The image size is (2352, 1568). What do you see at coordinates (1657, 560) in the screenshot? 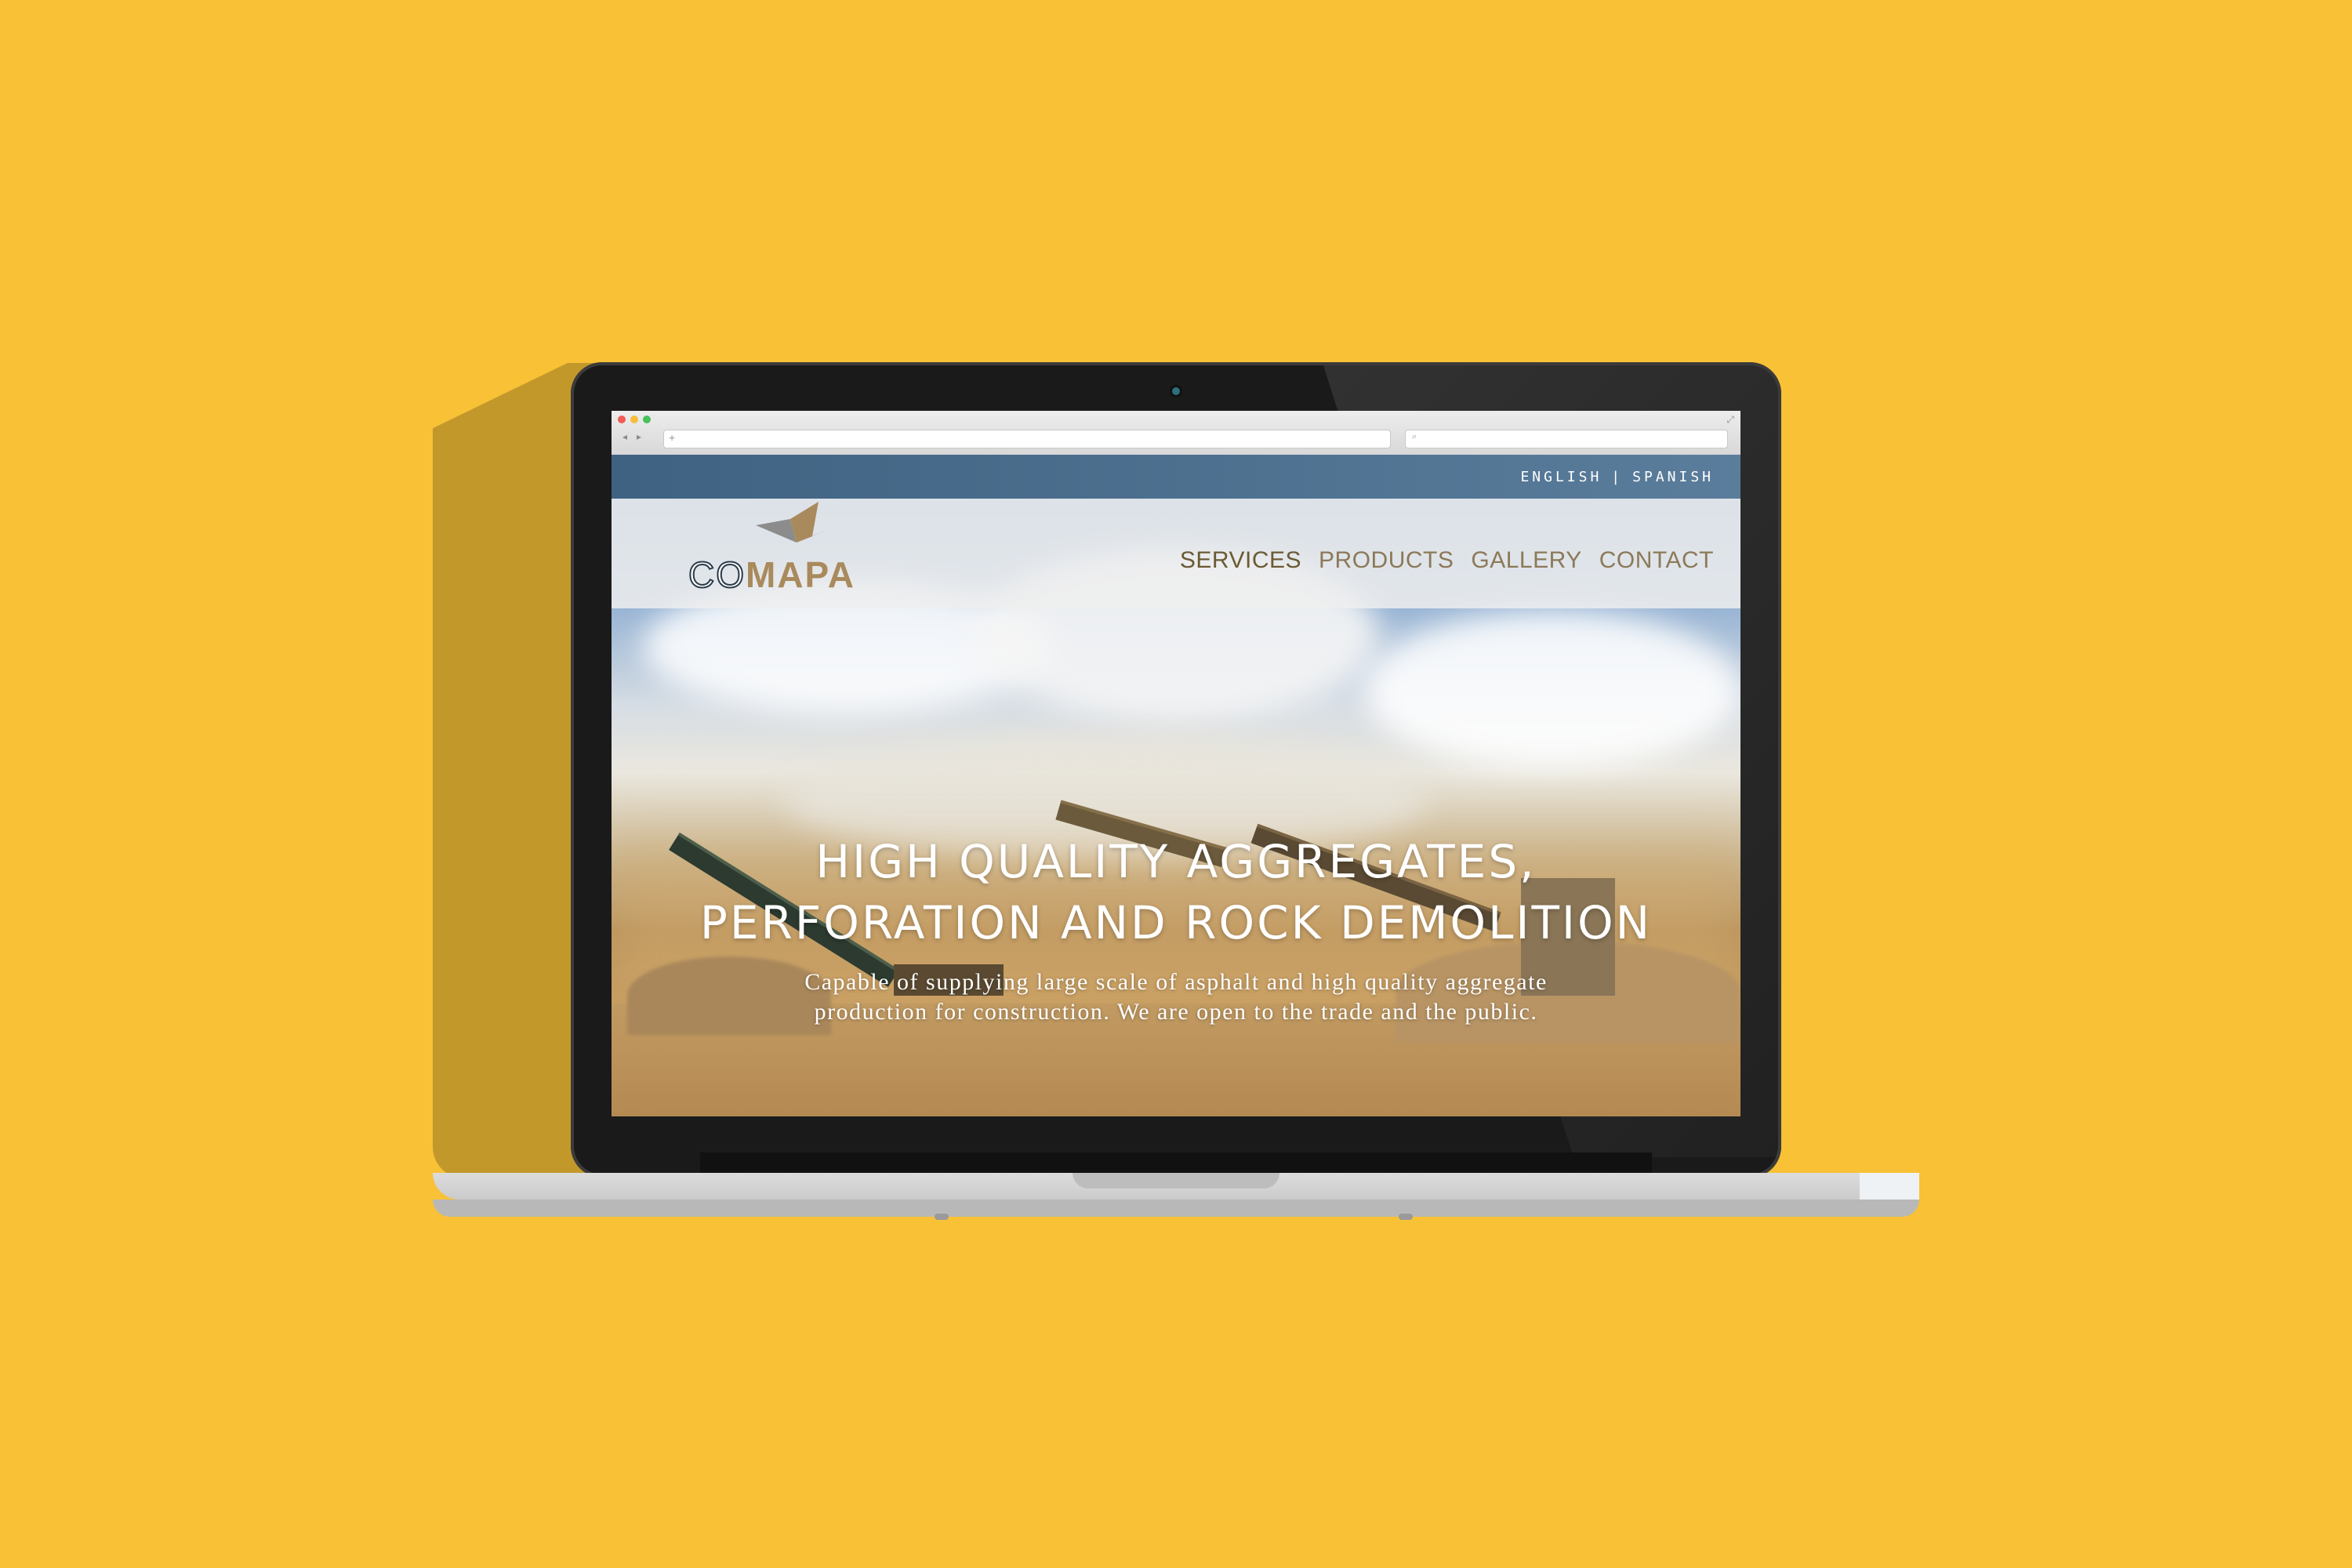
I see `nav-contact: CONTACT` at bounding box center [1657, 560].